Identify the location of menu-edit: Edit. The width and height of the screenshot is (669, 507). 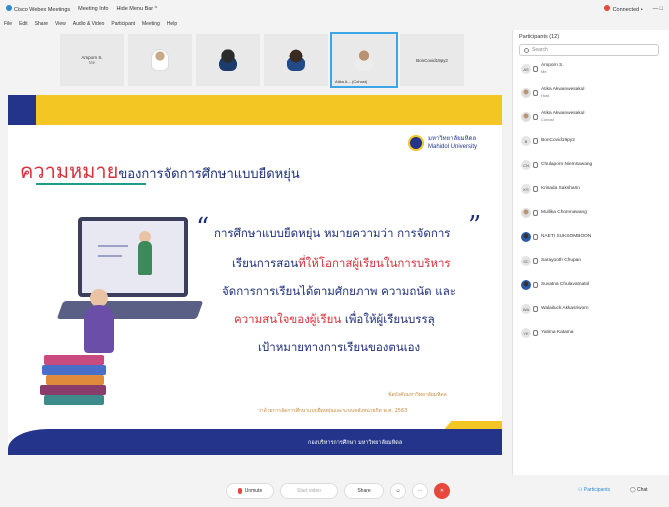
(23, 24).